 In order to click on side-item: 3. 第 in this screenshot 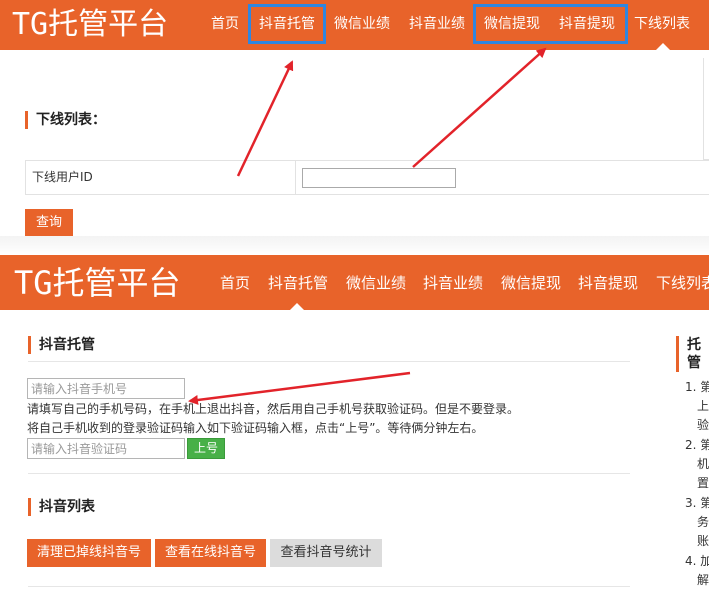, I will do `click(697, 503)`.